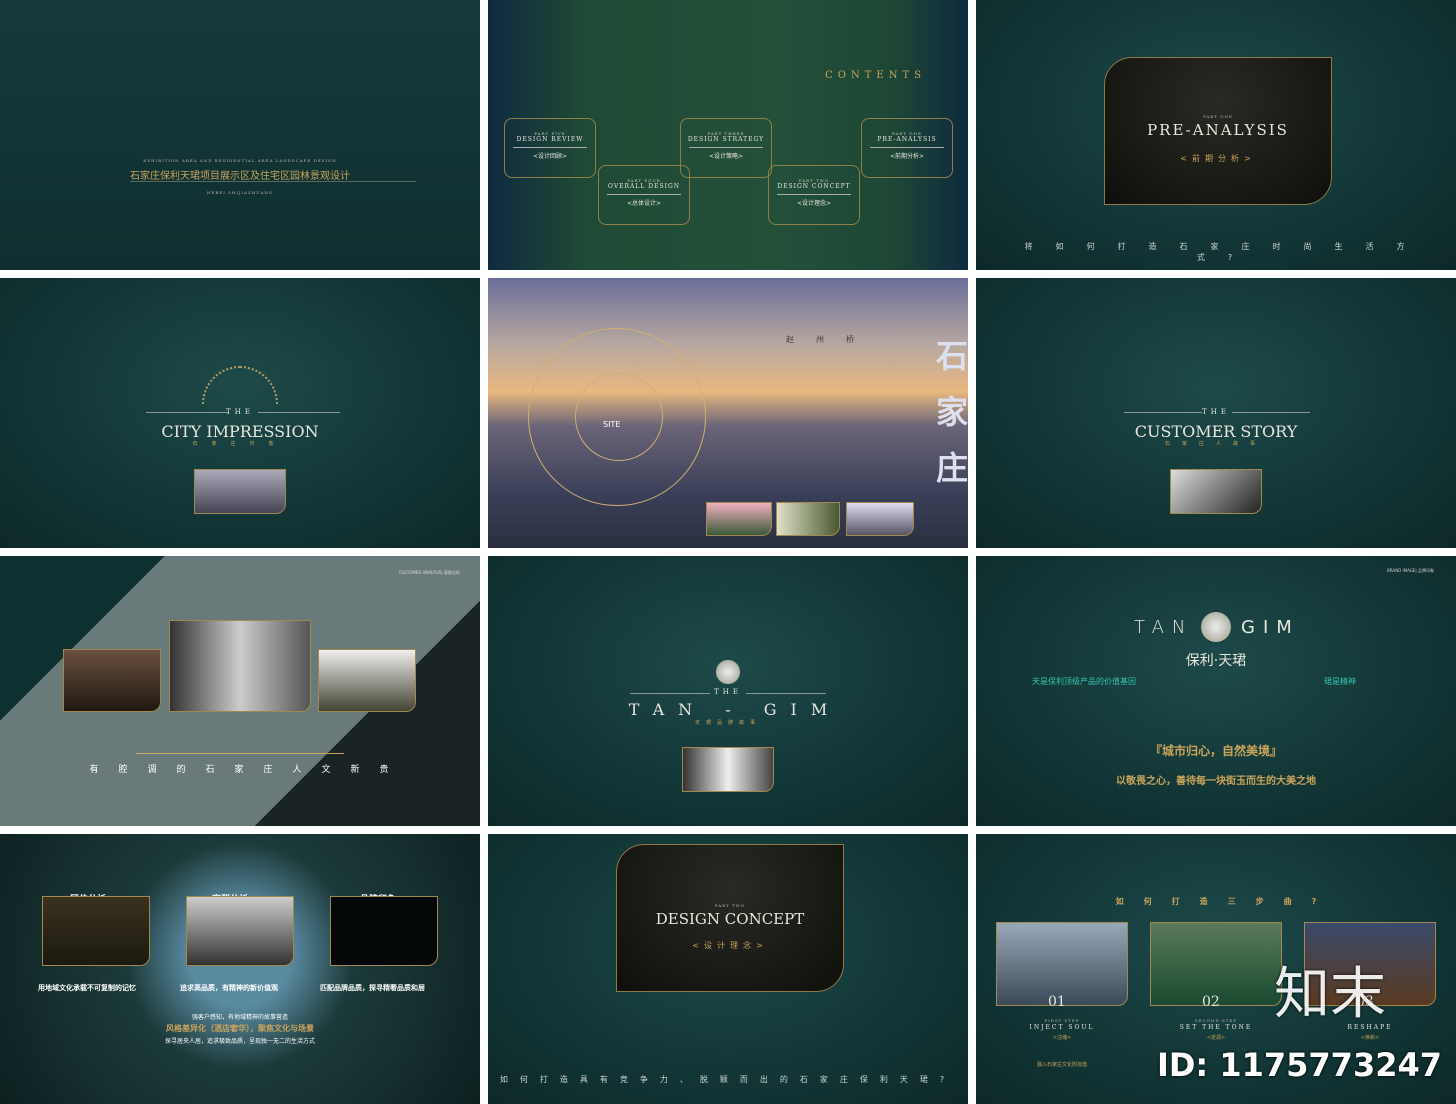 This screenshot has width=1456, height=1104. I want to click on section-zh: <设计理念>, so click(730, 945).